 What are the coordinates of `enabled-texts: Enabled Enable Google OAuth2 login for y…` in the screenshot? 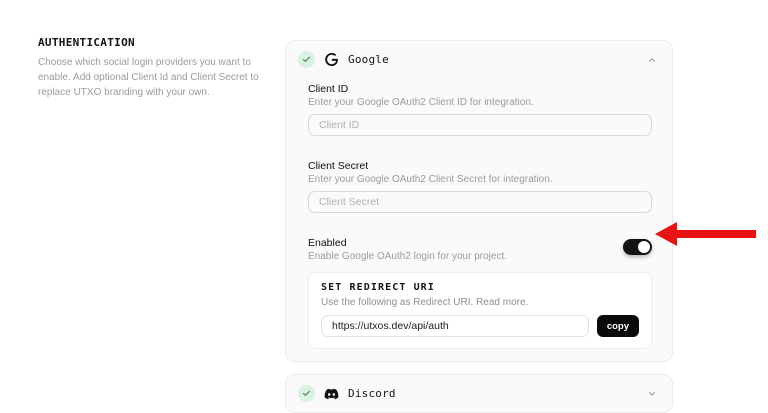 It's located at (407, 249).